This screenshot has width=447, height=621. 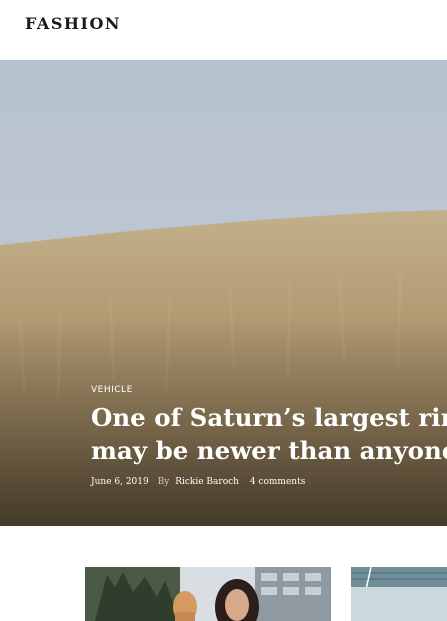 What do you see at coordinates (120, 482) in the screenshot?
I see `post-date: June 6, 2019` at bounding box center [120, 482].